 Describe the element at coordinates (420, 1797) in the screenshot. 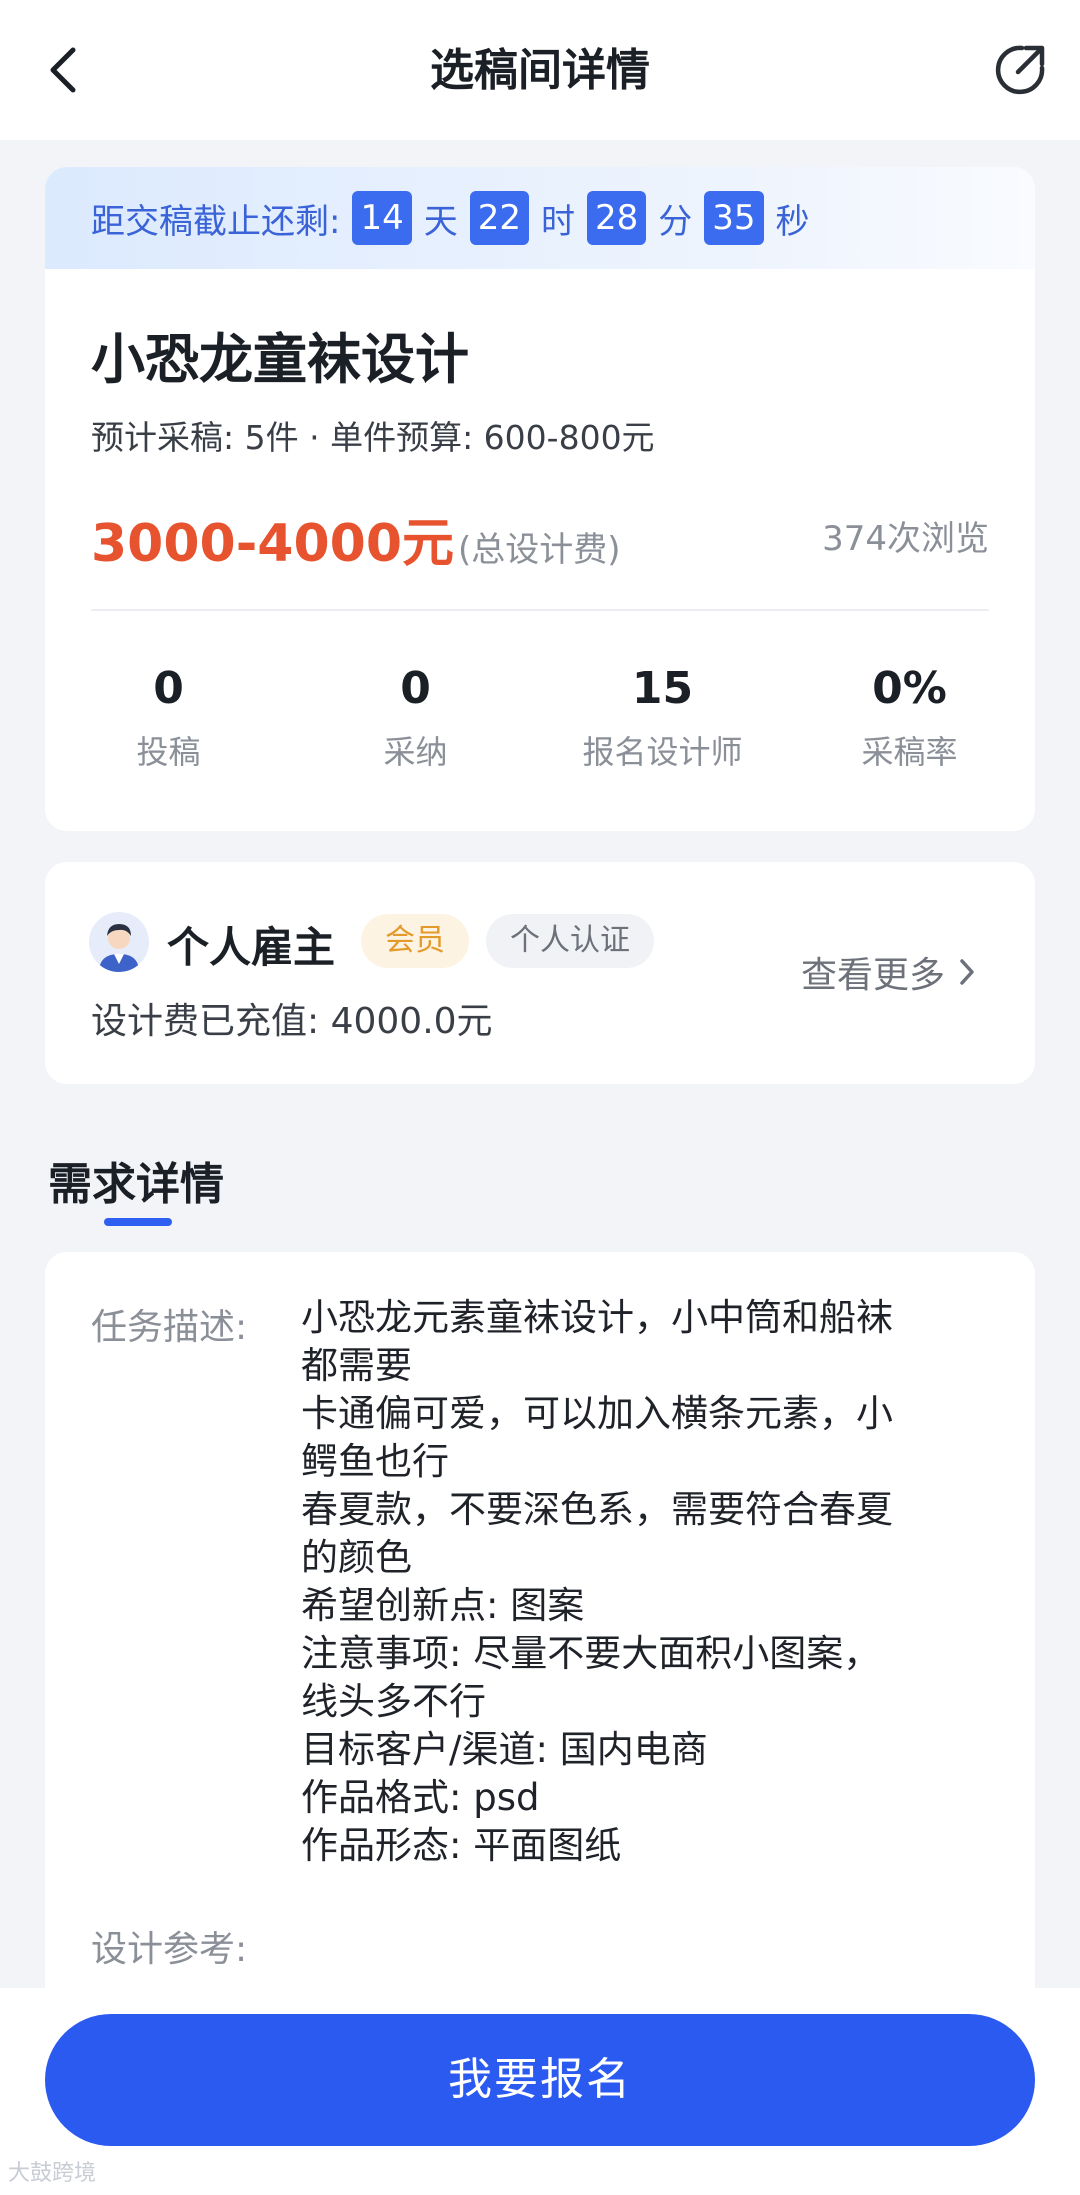

I see `description-line: 作品格式: psd` at that location.